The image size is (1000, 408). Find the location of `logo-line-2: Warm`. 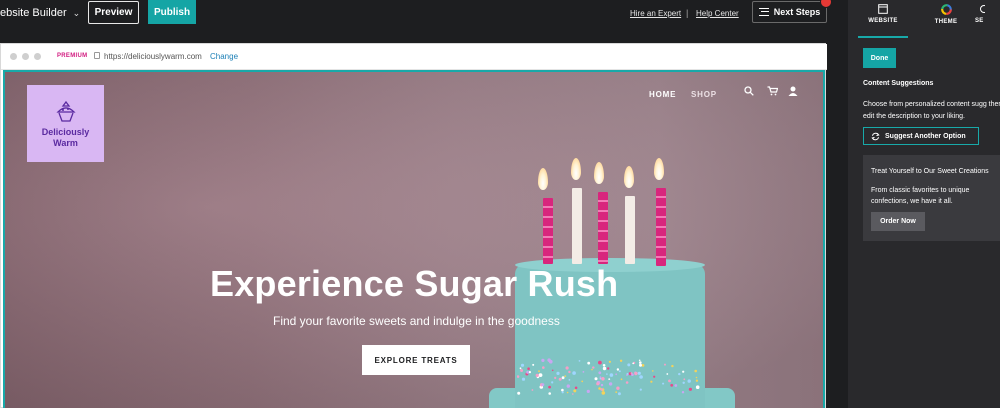

logo-line-2: Warm is located at coordinates (65, 142).